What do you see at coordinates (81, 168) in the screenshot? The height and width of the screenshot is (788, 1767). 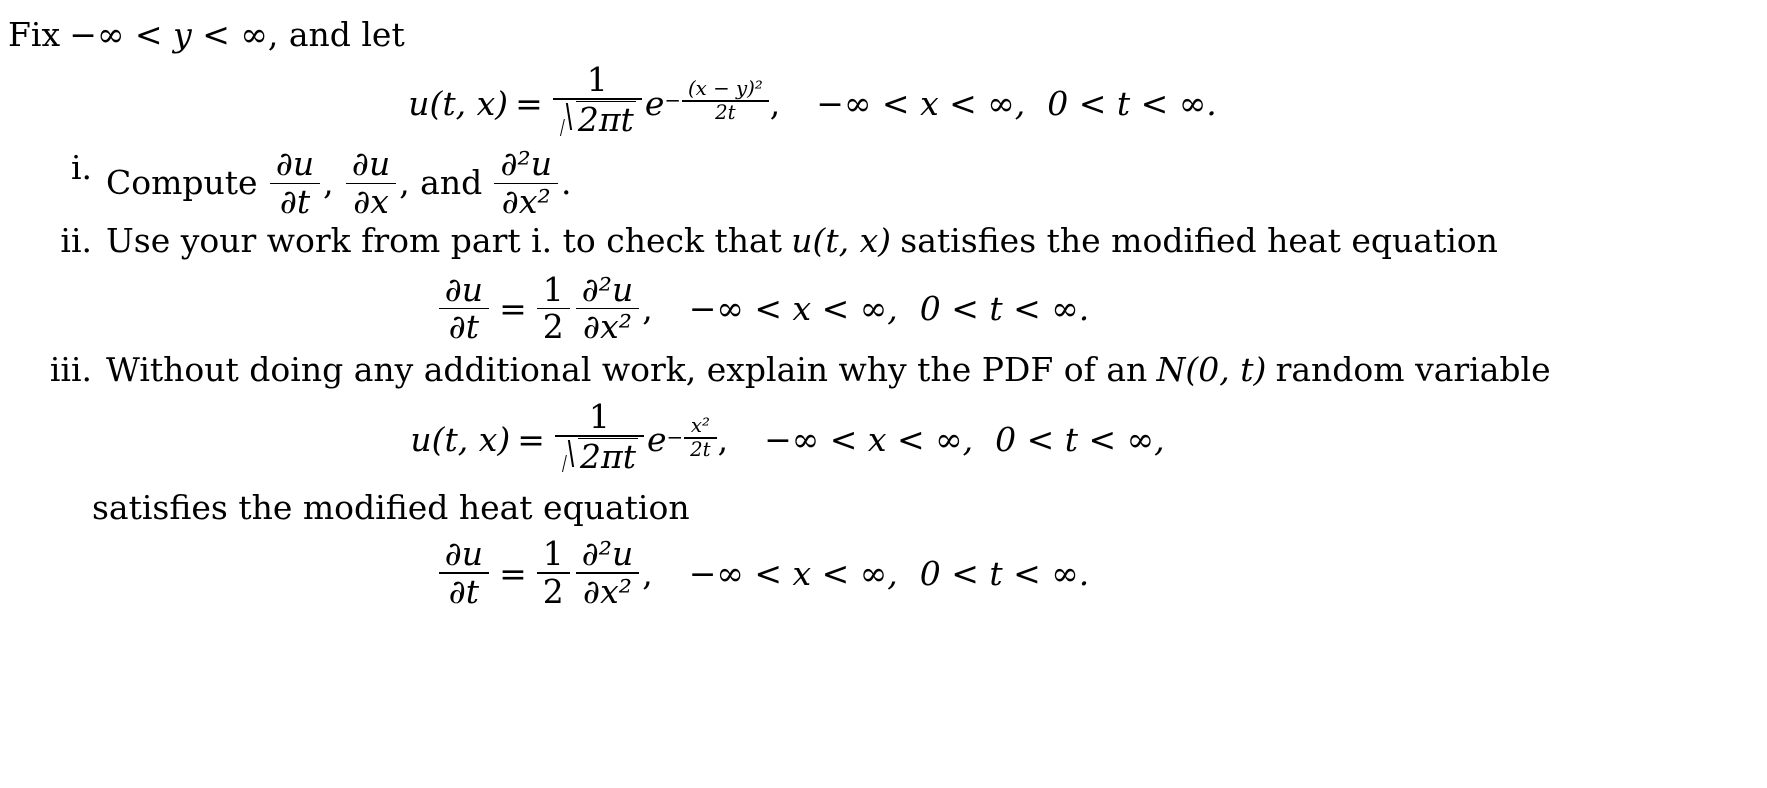 I see `list-item-i-label: i.` at bounding box center [81, 168].